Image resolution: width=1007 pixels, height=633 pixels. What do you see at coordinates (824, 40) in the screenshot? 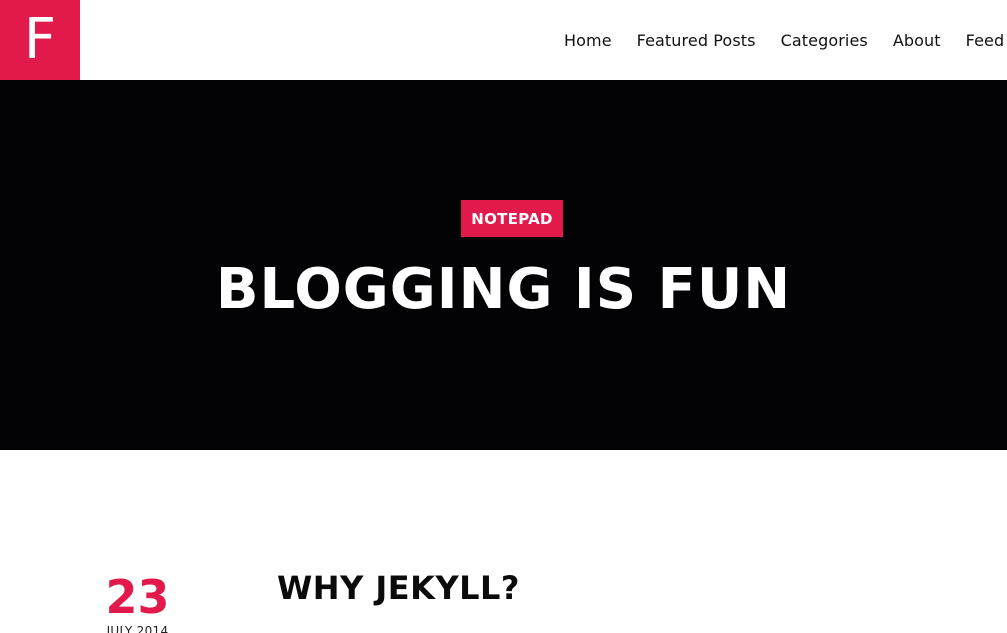
I see `nav-categories: Categories` at bounding box center [824, 40].